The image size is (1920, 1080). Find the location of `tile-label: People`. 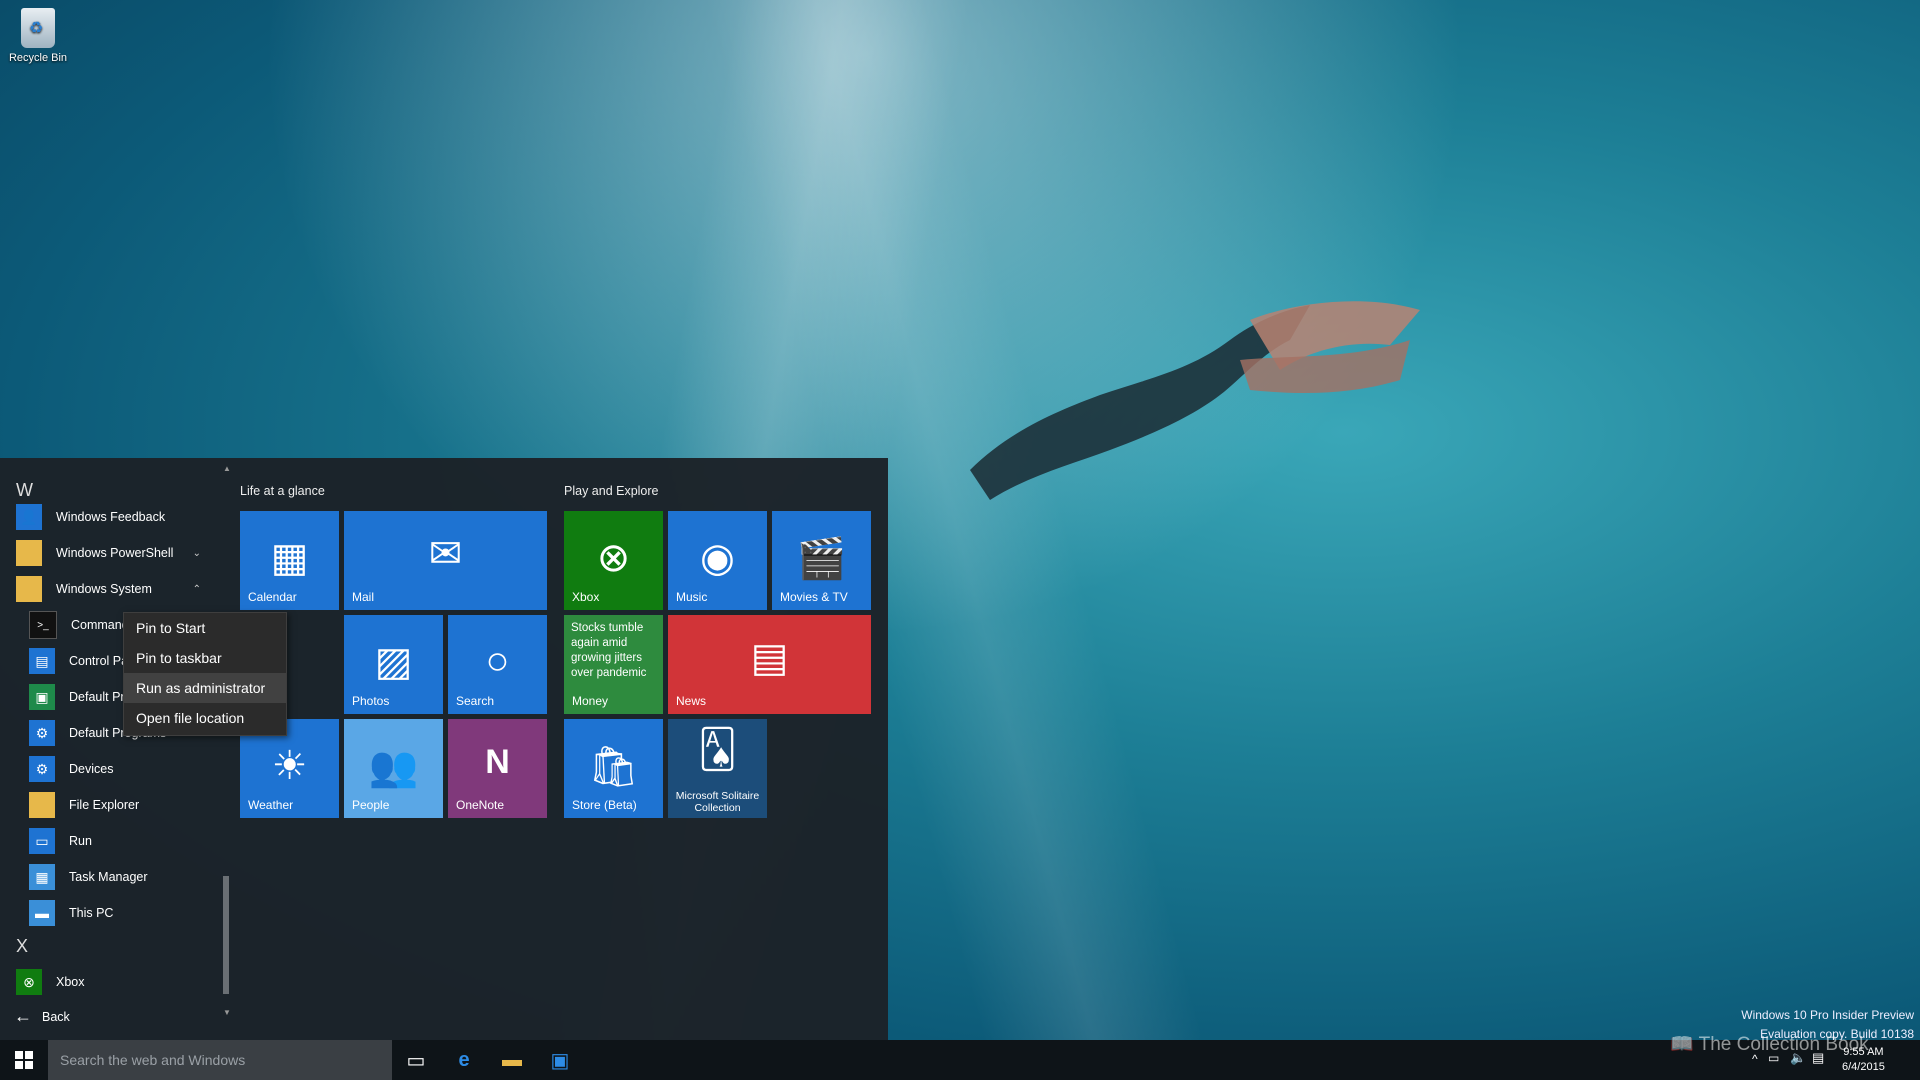

tile-label: People is located at coordinates (371, 805).